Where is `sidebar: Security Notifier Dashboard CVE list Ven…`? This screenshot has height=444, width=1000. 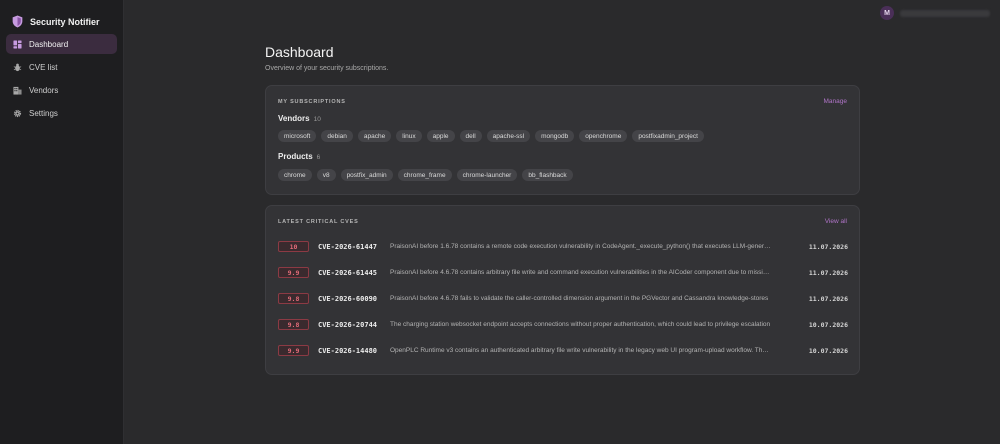
sidebar: Security Notifier Dashboard CVE list Ven… is located at coordinates (62, 222).